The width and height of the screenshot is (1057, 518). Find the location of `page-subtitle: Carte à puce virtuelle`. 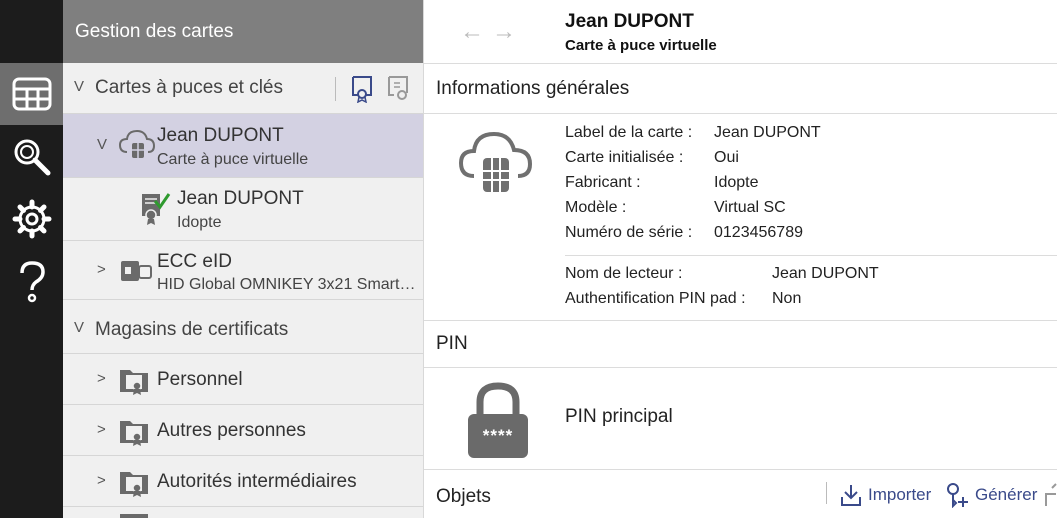

page-subtitle: Carte à puce virtuelle is located at coordinates (641, 45).